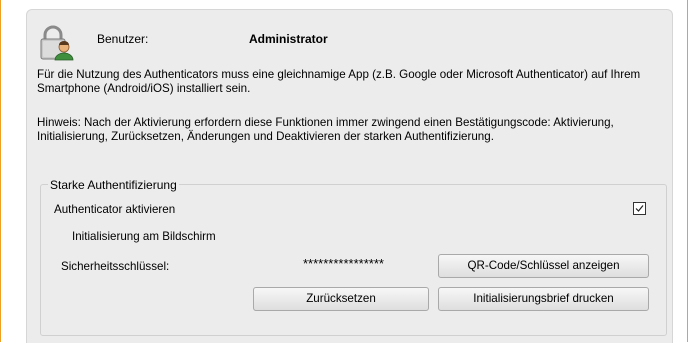  Describe the element at coordinates (115, 266) in the screenshot. I see `security-key-label: Sicherheitsschlüssel:` at that location.